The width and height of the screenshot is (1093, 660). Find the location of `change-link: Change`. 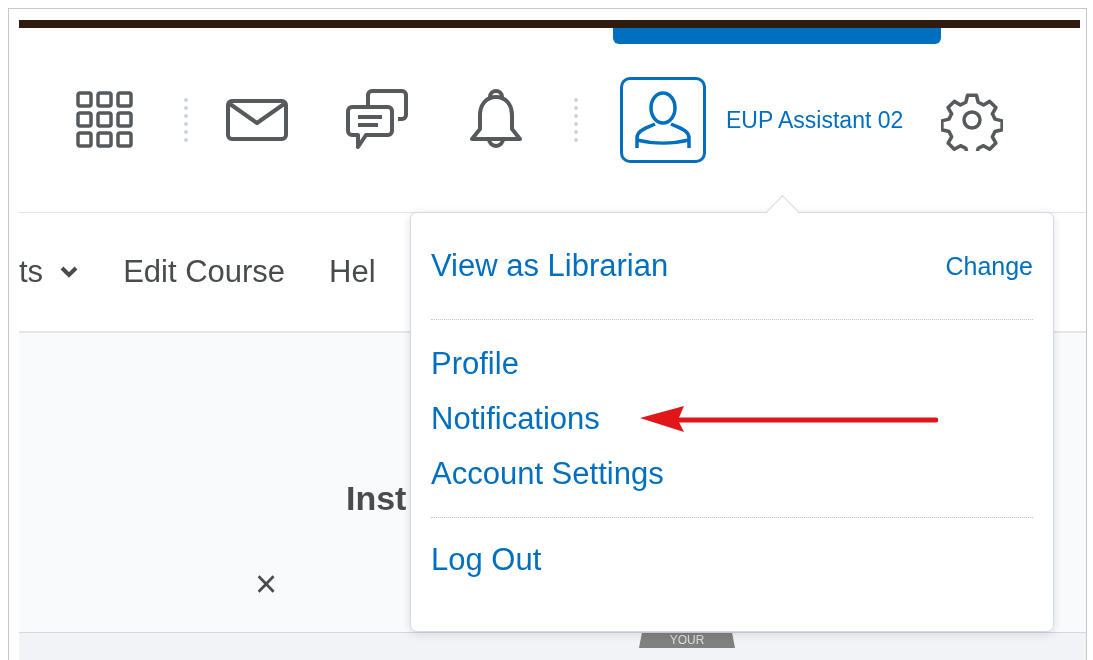

change-link: Change is located at coordinates (989, 266).